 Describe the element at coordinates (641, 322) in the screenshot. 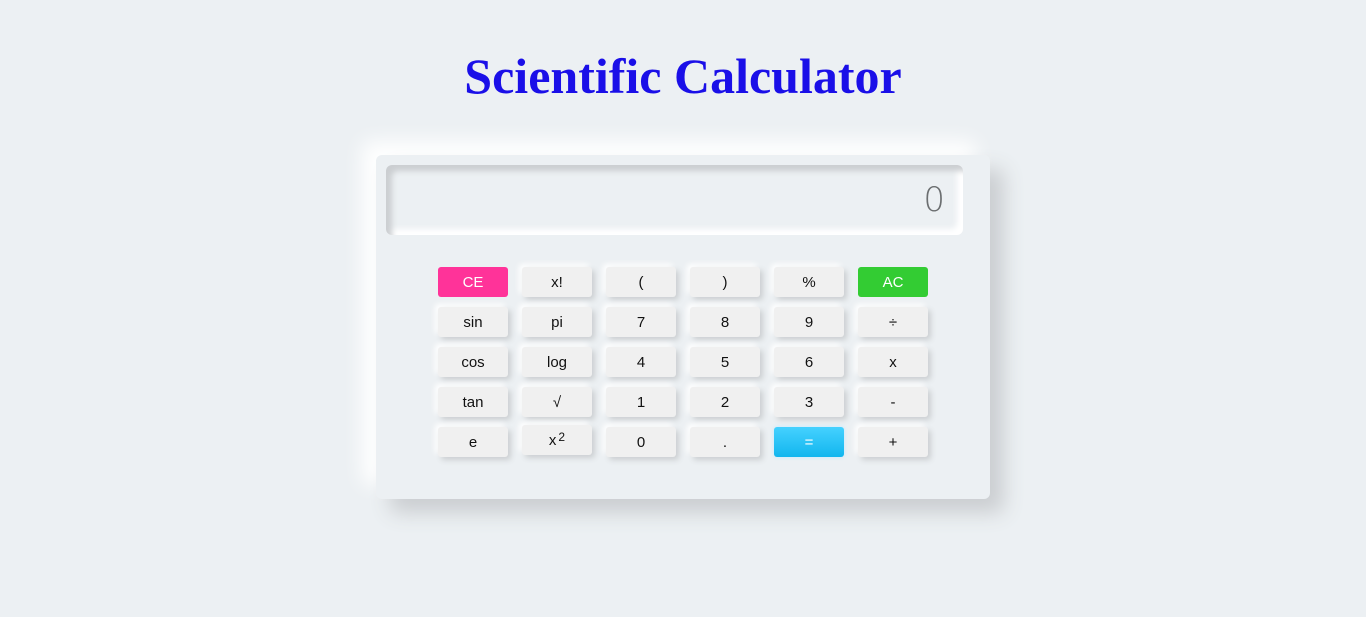

I see `digit-7-button: 7` at that location.